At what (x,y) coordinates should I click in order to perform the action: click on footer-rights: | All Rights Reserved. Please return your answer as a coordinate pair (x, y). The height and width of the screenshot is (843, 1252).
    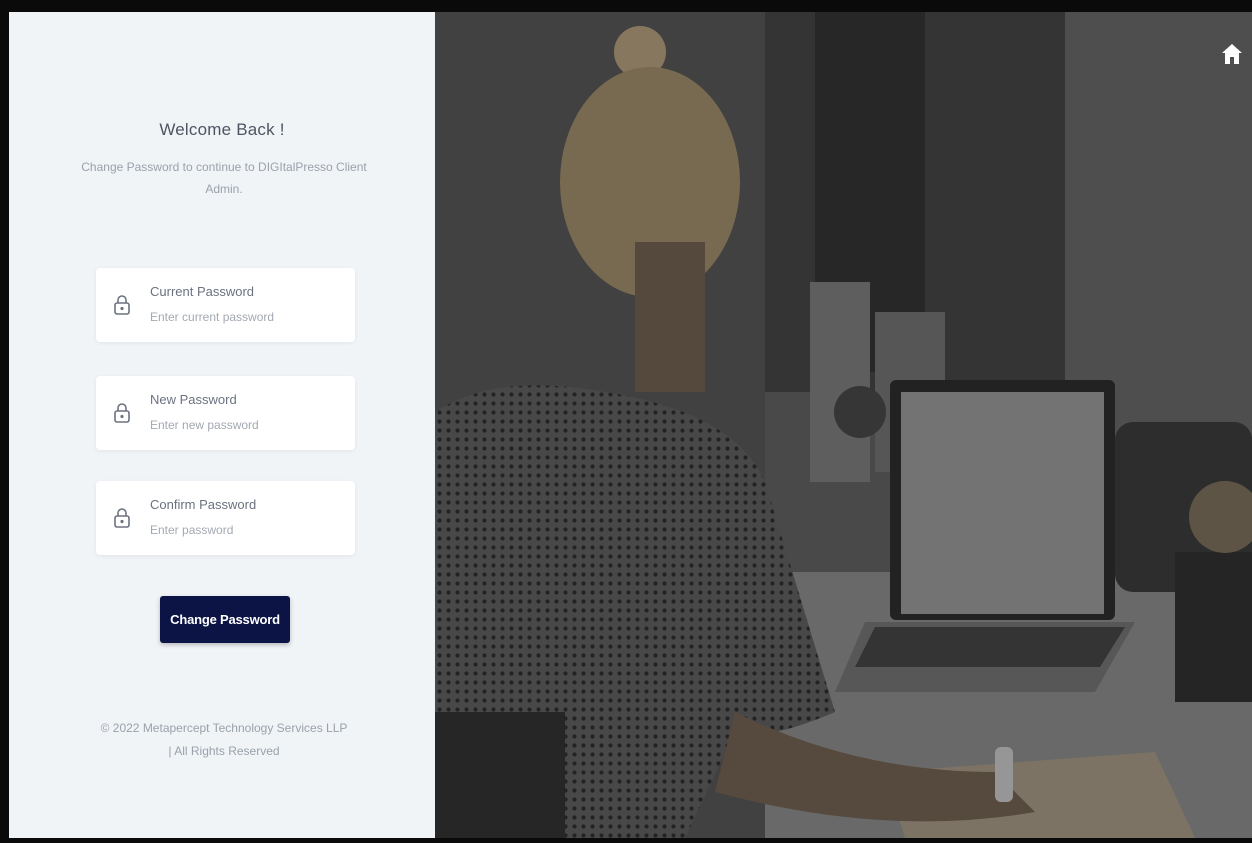
    Looking at the image, I should click on (224, 751).